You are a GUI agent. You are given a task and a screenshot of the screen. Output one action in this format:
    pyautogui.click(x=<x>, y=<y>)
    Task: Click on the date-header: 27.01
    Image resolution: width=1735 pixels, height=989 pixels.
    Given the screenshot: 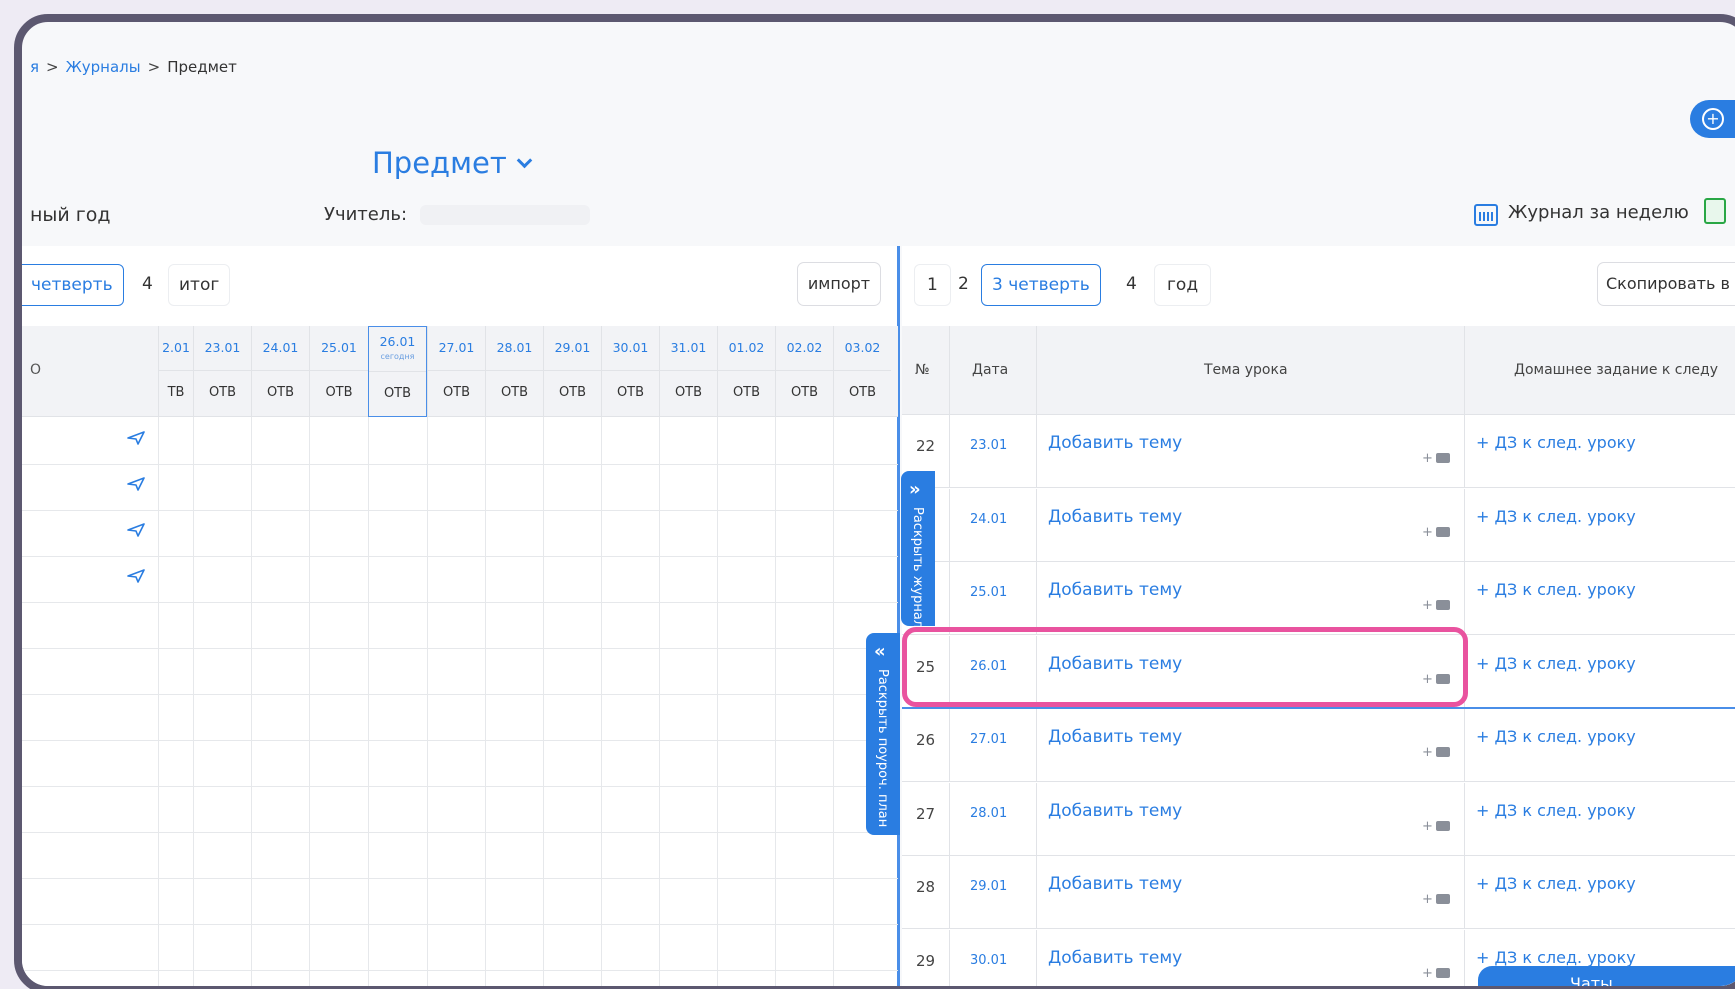 What is the action you would take?
    pyautogui.click(x=456, y=348)
    